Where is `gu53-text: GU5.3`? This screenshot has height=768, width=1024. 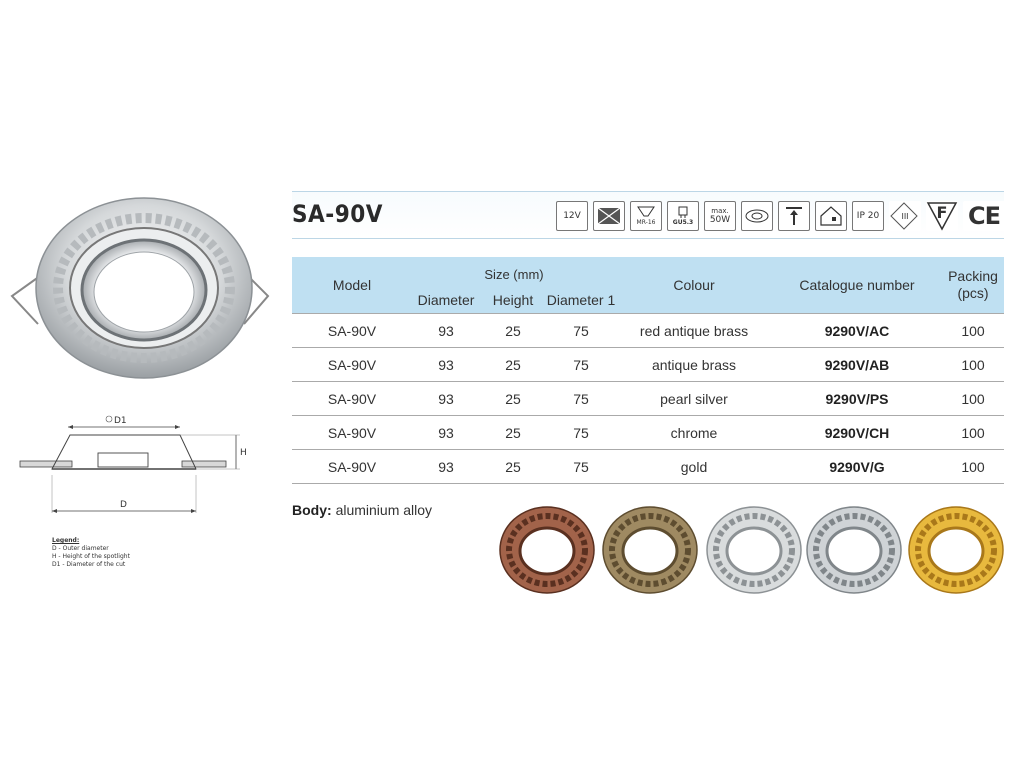
gu53-text: GU5.3 is located at coordinates (683, 222).